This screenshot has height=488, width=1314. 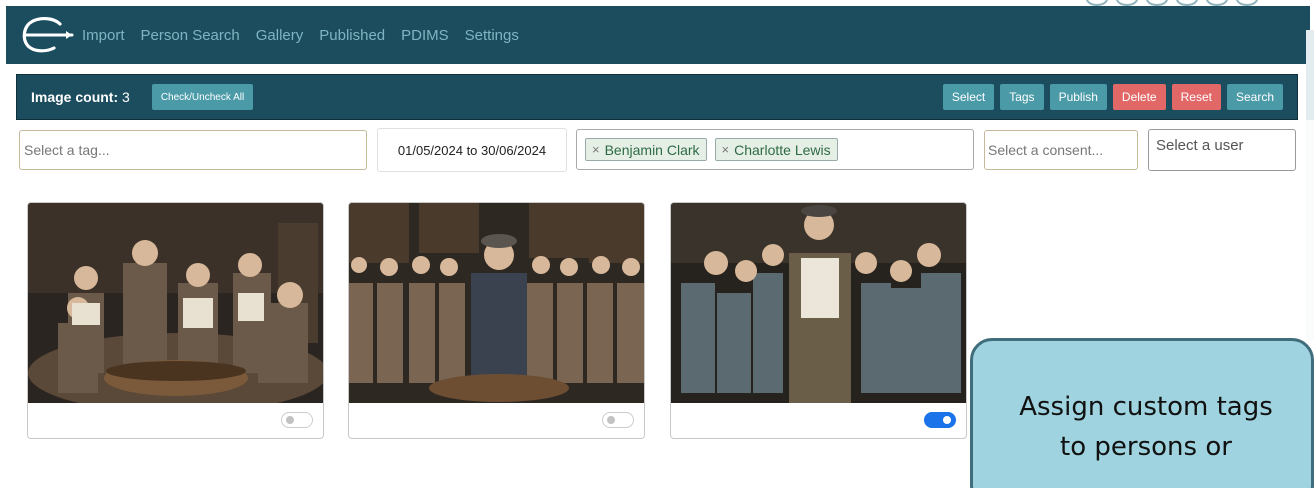 I want to click on toolbar-actions: Select Tags Publish Delete Reset Search, so click(x=1112, y=97).